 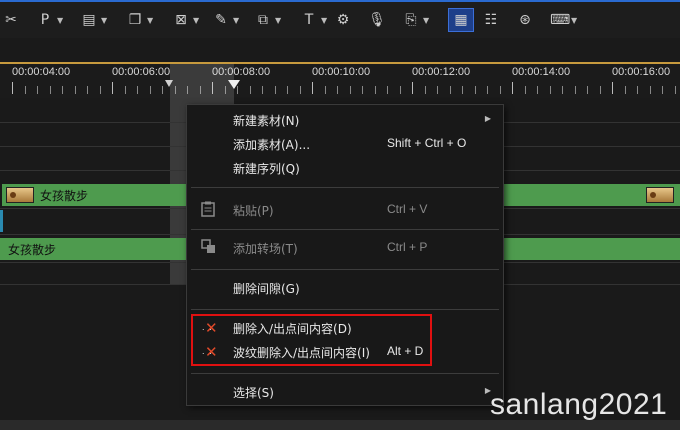 What do you see at coordinates (345, 210) in the screenshot?
I see `menu-item-paste: 粘贴(P) Ctrl + V` at bounding box center [345, 210].